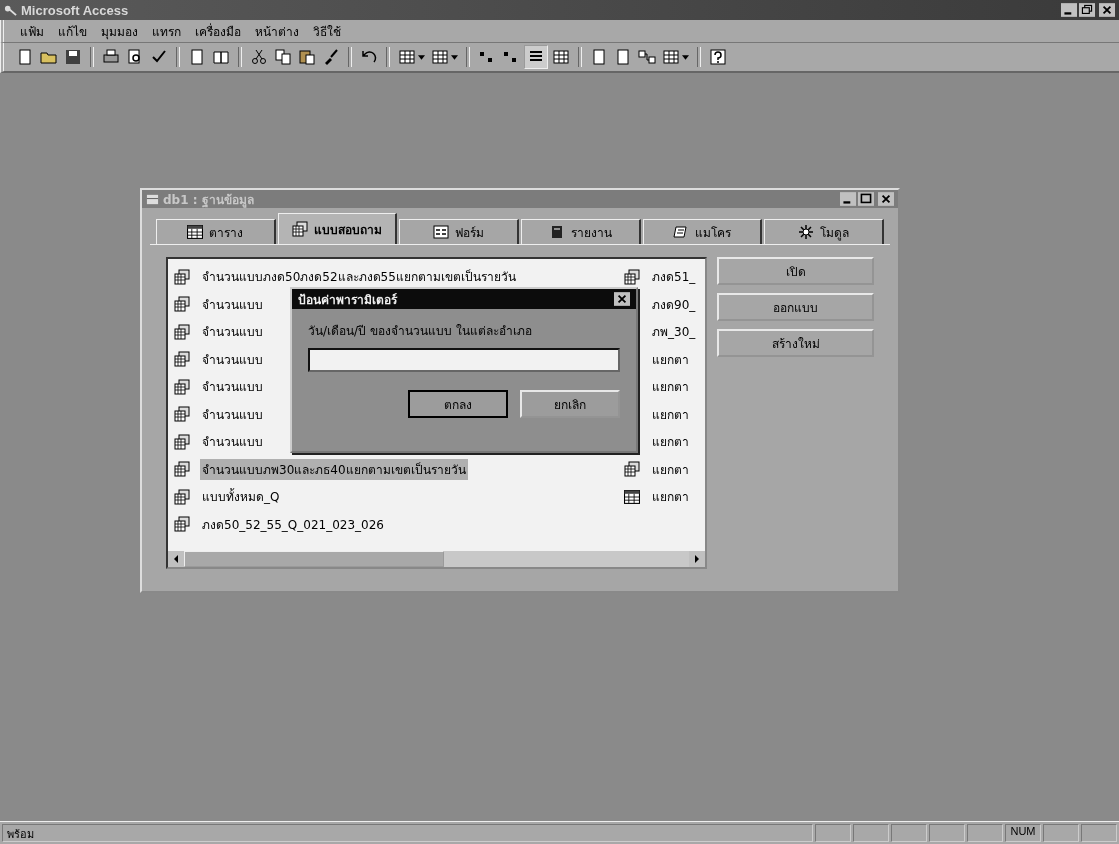  I want to click on list-item: จำนวนแบบภพ30และภธ40แยกตามเขตเป็นรายวัน, so click(334, 469).